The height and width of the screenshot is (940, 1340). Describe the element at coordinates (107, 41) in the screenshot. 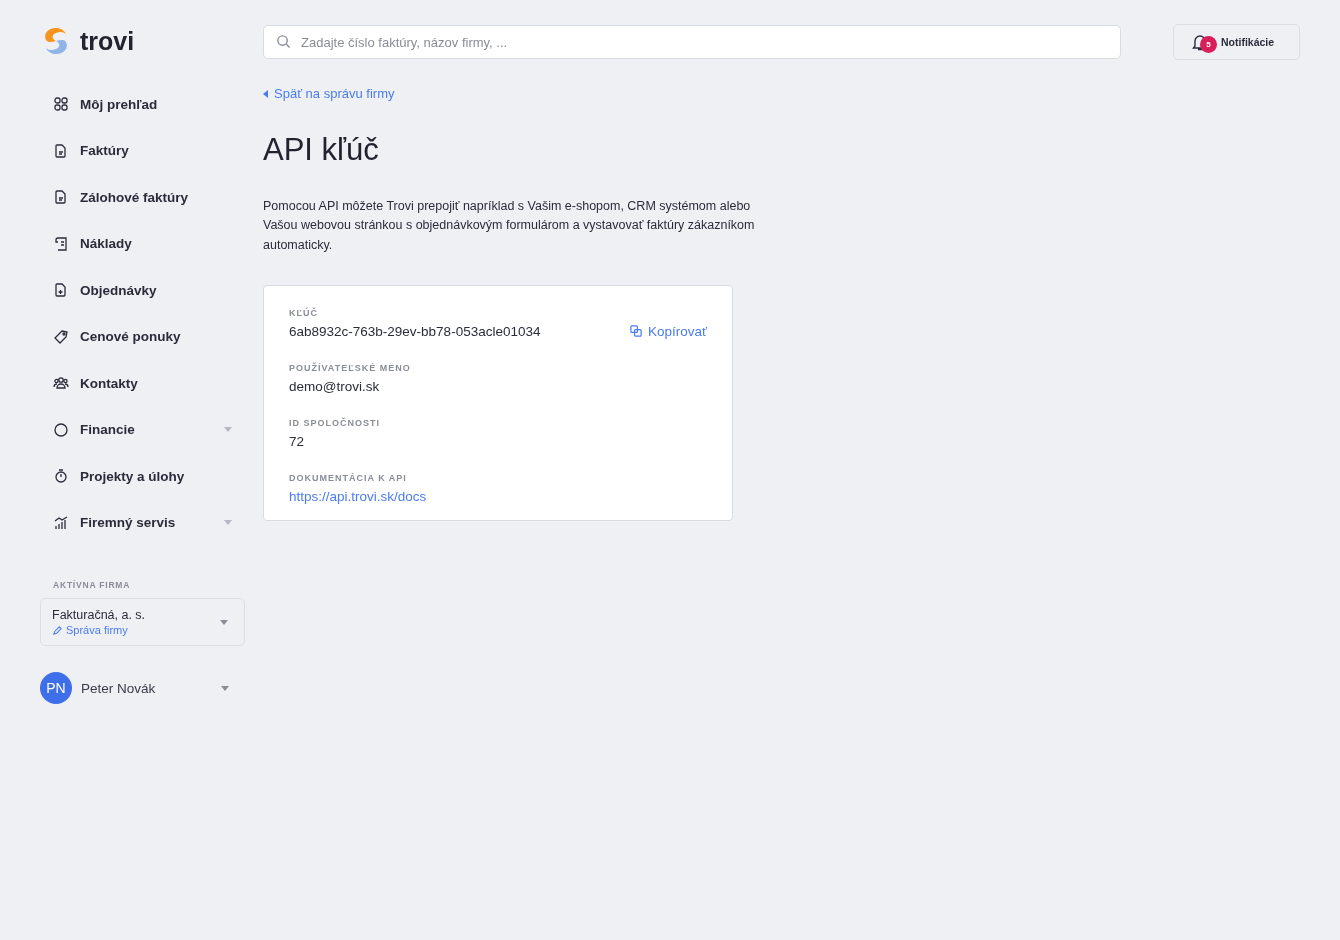

I see `logo-text: trovi` at that location.